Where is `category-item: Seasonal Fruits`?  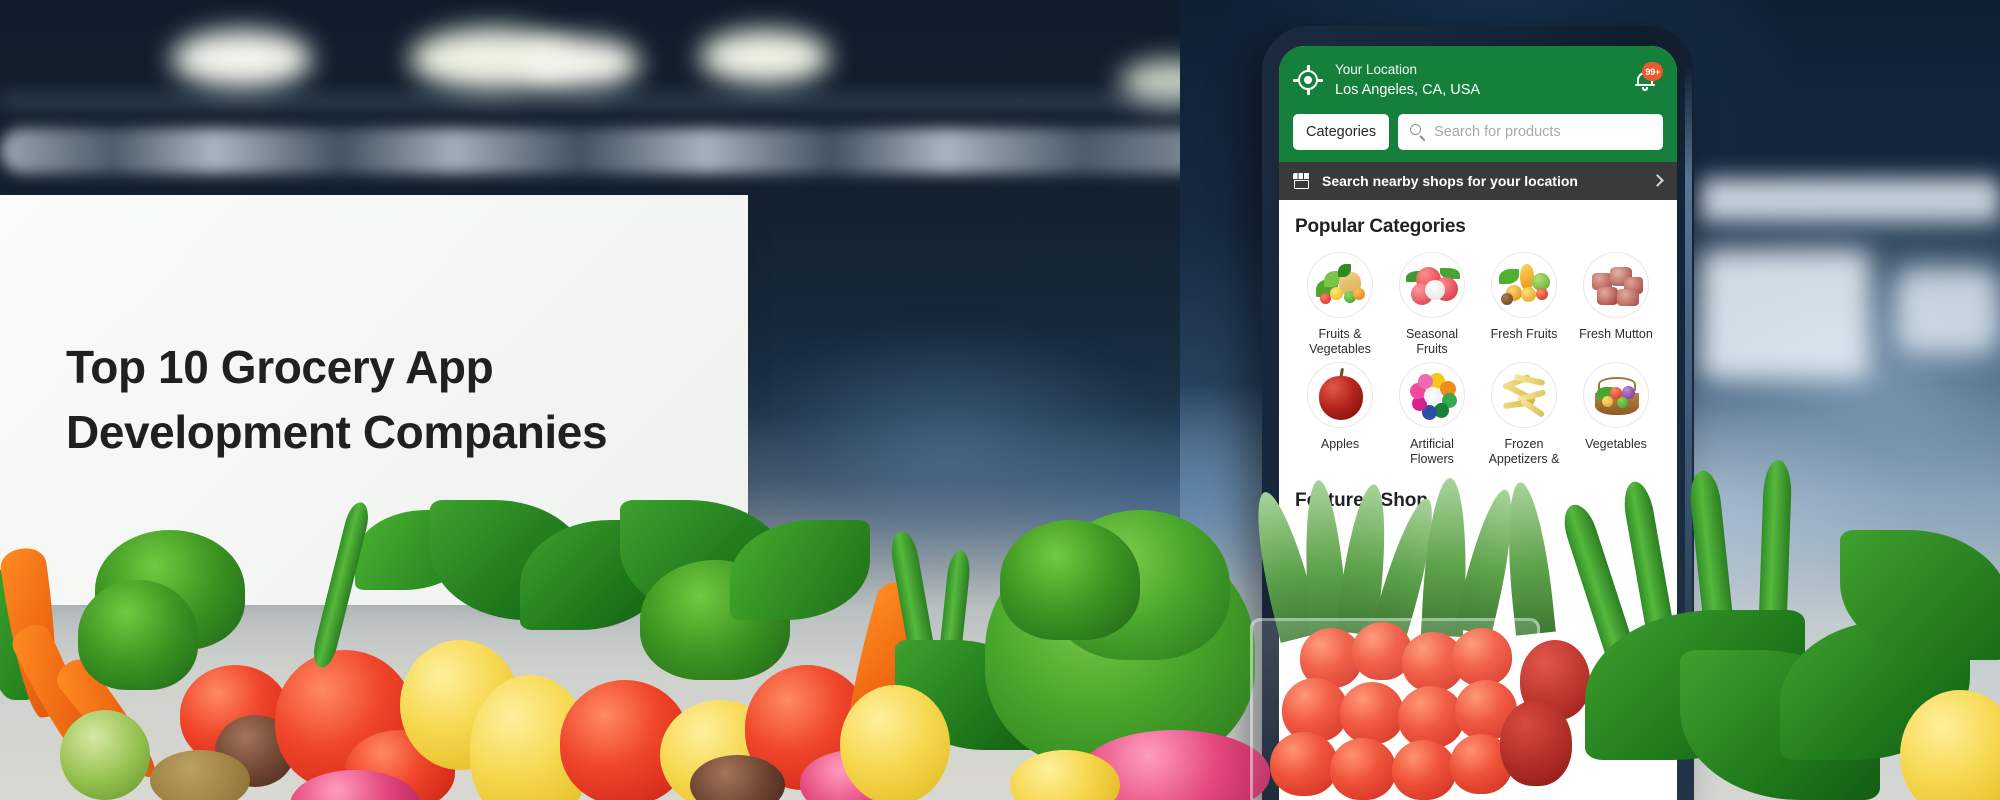 category-item: Seasonal Fruits is located at coordinates (1432, 304).